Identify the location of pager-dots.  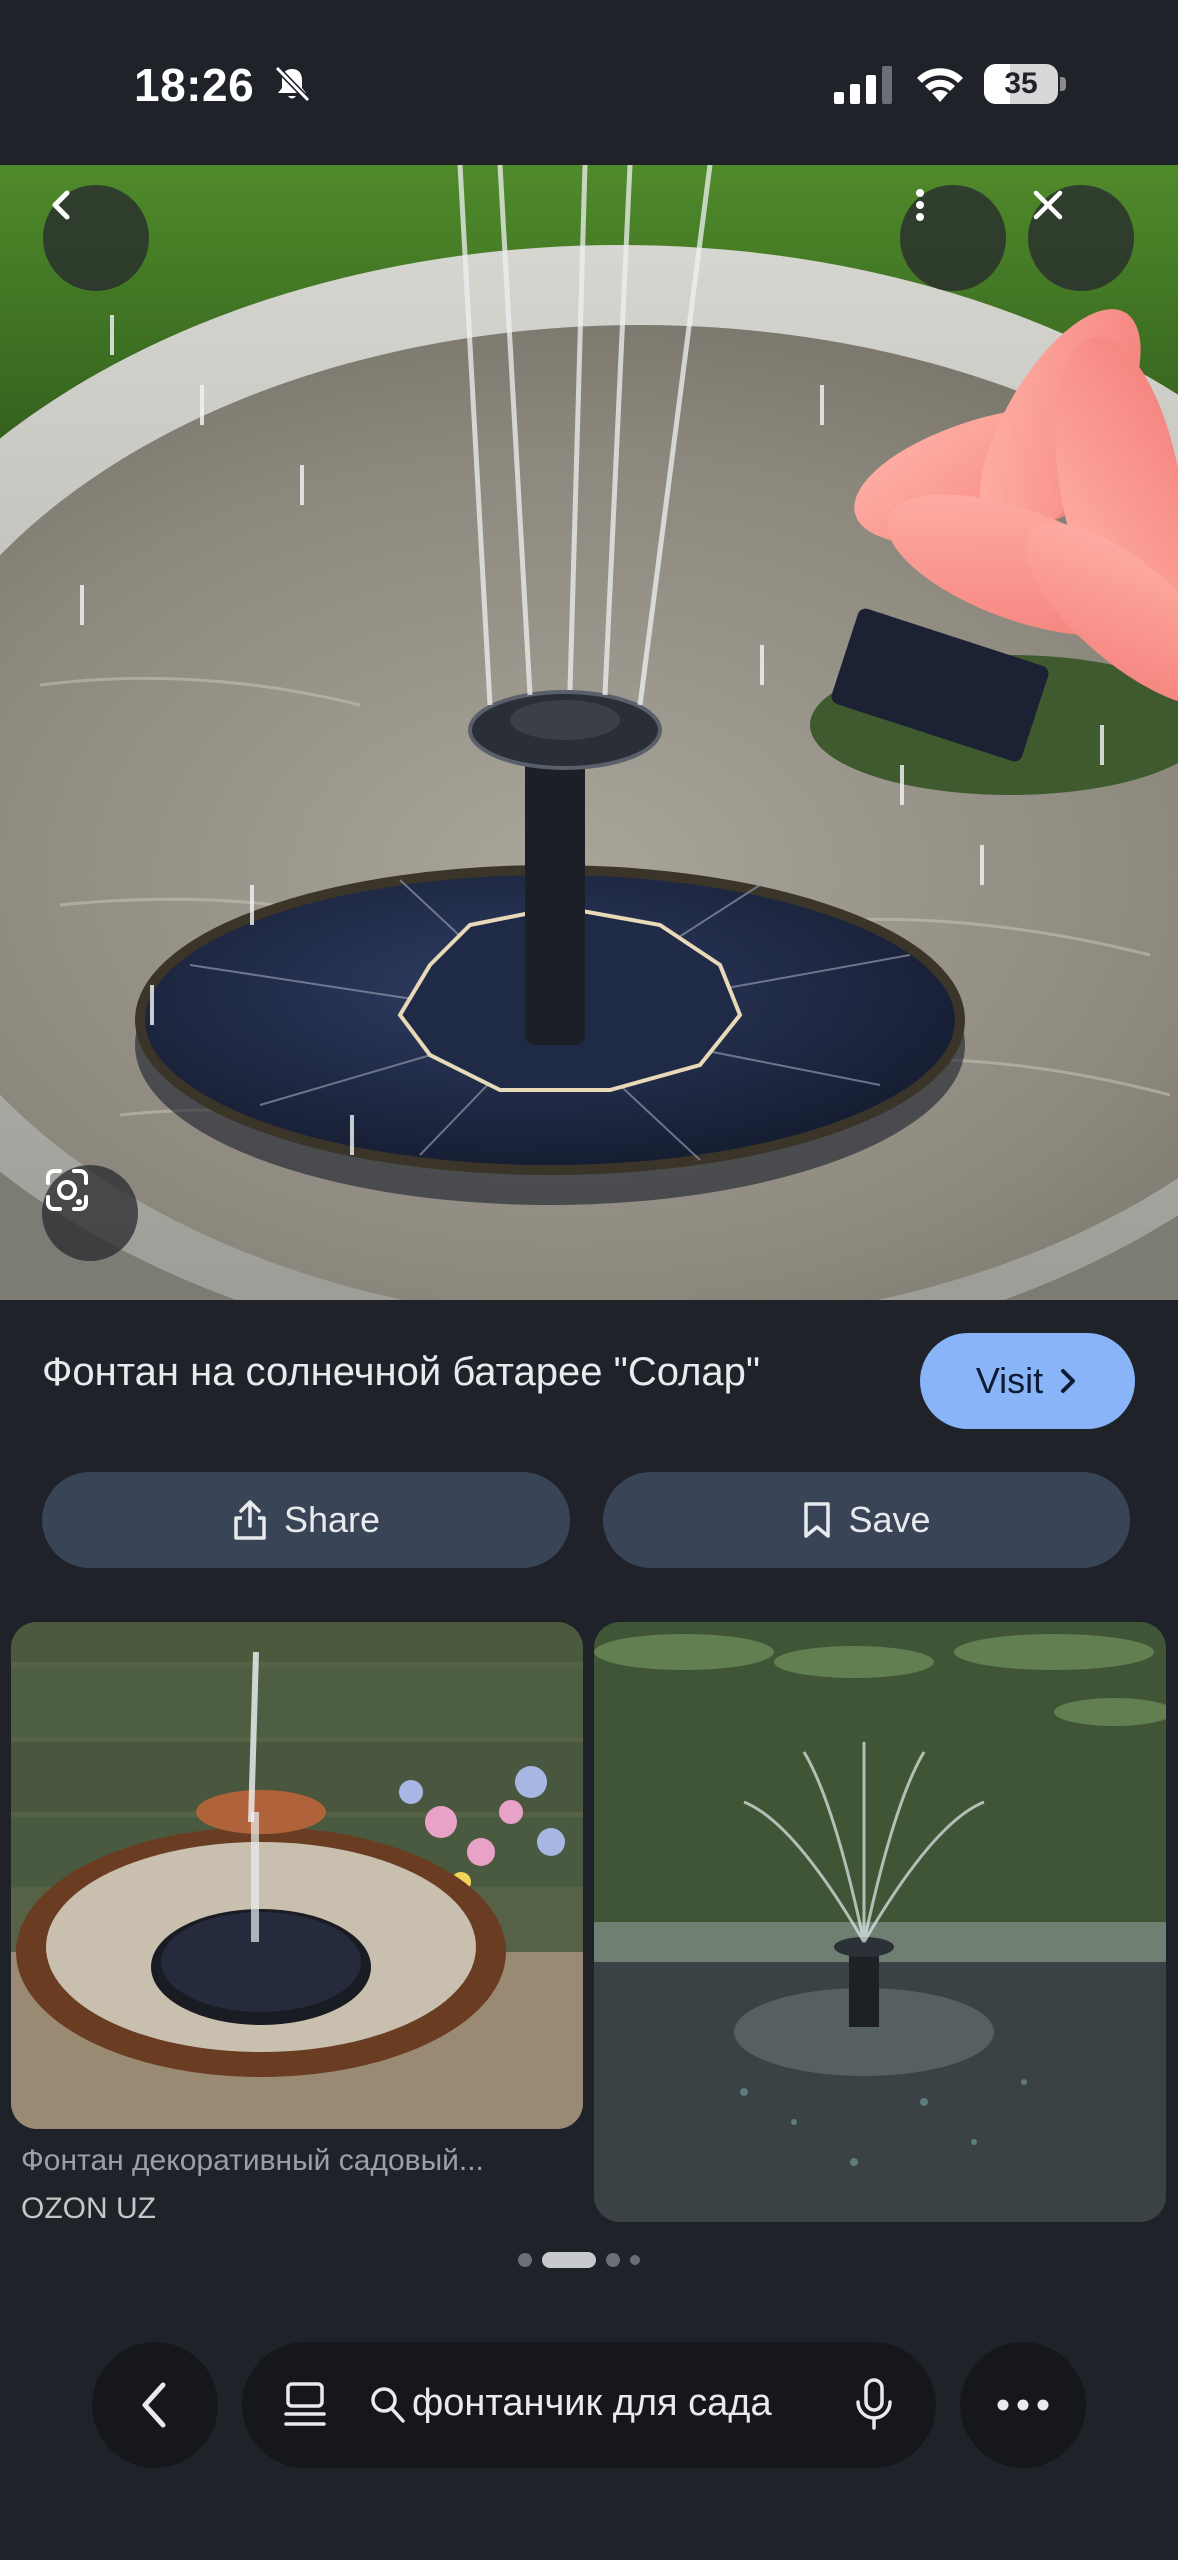
(579, 2260).